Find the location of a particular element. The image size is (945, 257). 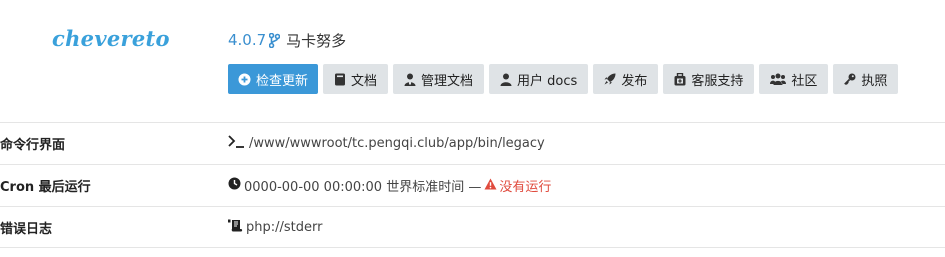

cron-warning: 没有运行 is located at coordinates (517, 185).